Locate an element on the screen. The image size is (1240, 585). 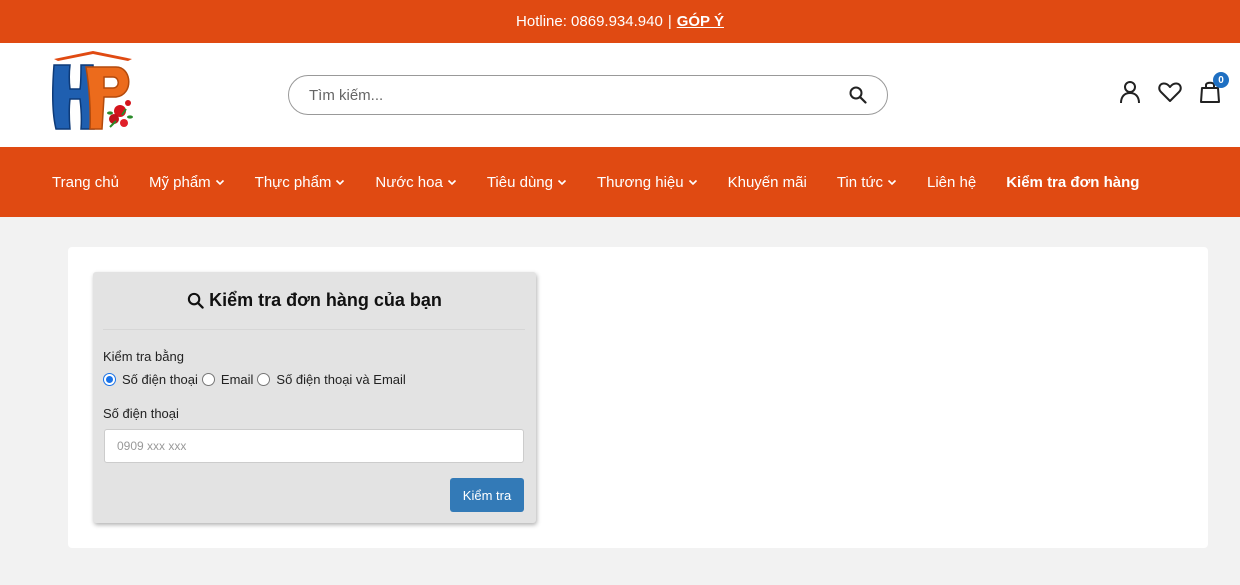
radio-option-phone-and-email: Số điện thoại và Email is located at coordinates (331, 379).